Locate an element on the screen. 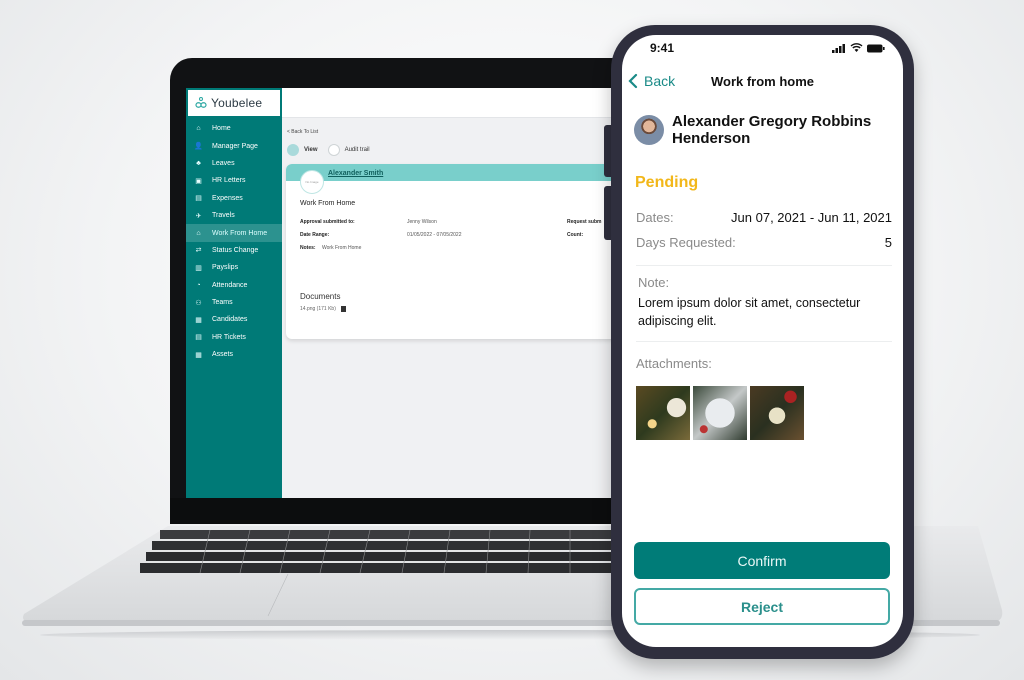 The image size is (1024, 680). screen-title: Work from home is located at coordinates (762, 81).